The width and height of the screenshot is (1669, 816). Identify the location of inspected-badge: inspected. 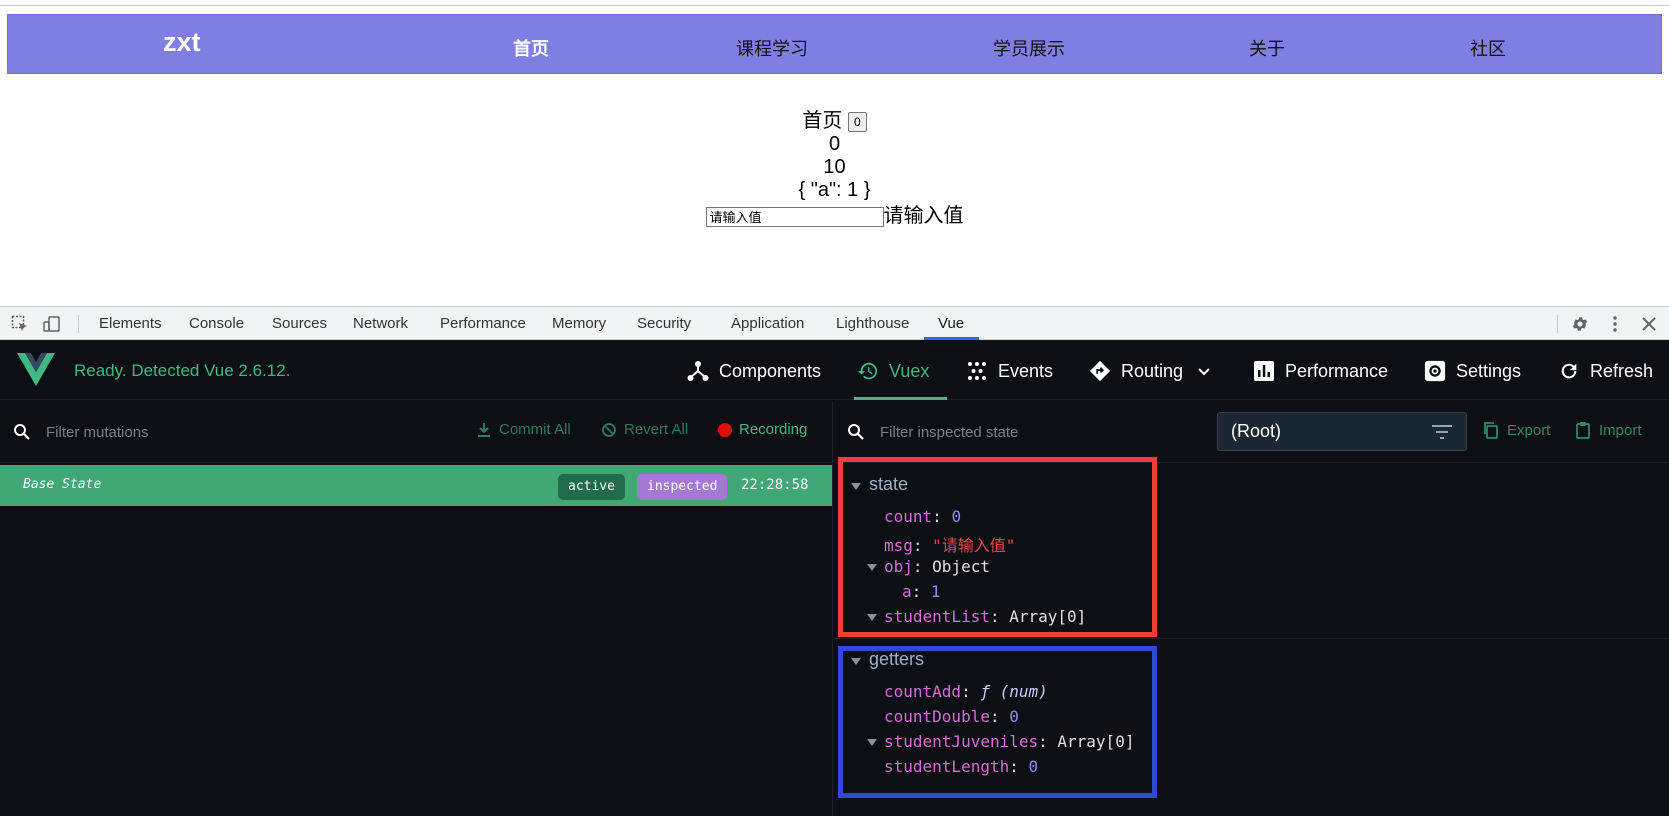
(682, 487).